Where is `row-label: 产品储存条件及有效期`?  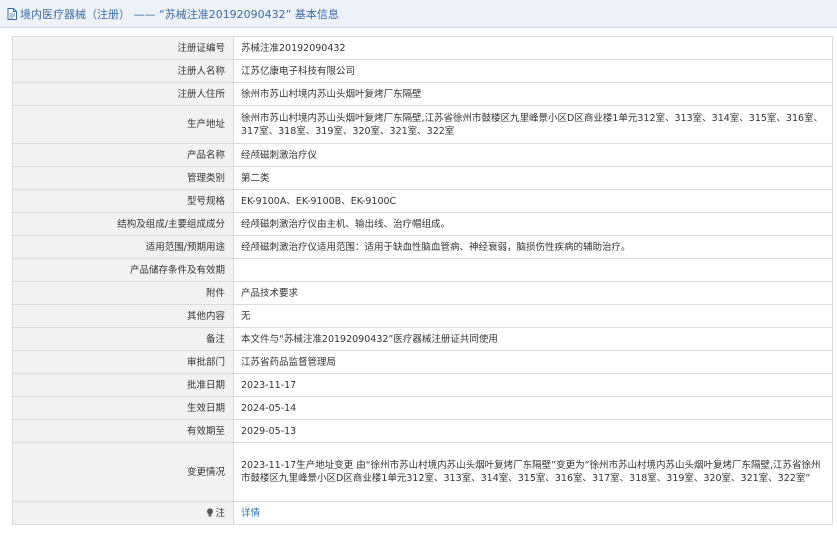 row-label: 产品储存条件及有效期 is located at coordinates (123, 270).